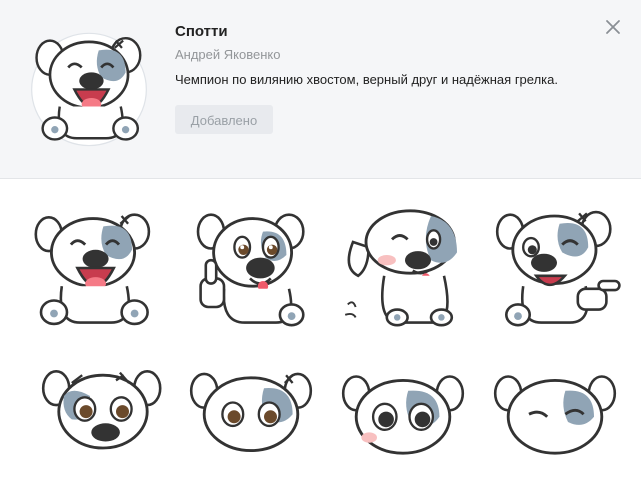 The image size is (641, 487). I want to click on added-button: Добавлено, so click(224, 119).